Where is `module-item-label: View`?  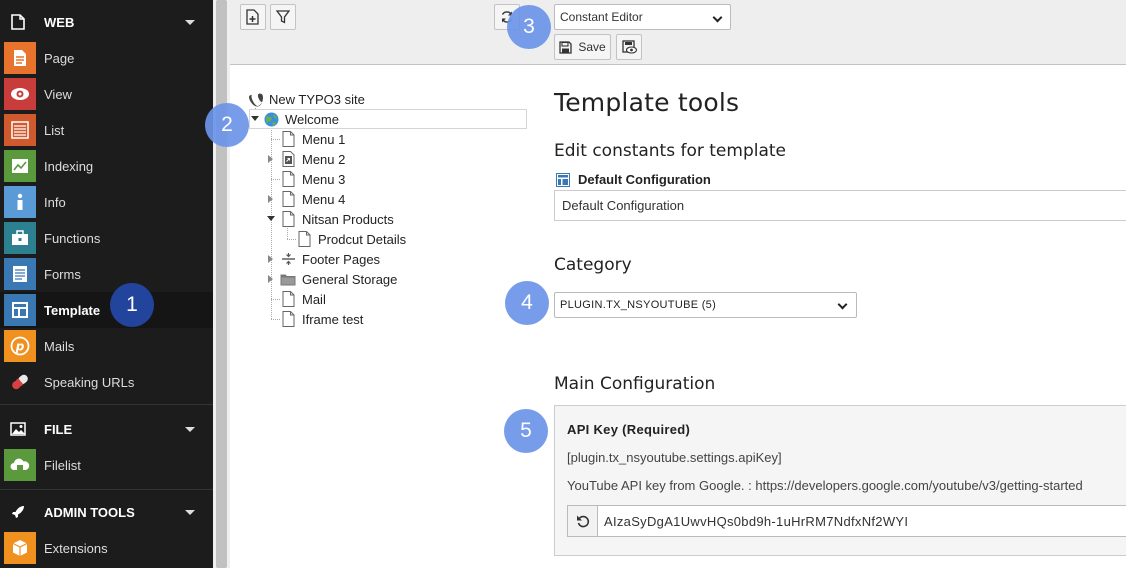 module-item-label: View is located at coordinates (58, 94).